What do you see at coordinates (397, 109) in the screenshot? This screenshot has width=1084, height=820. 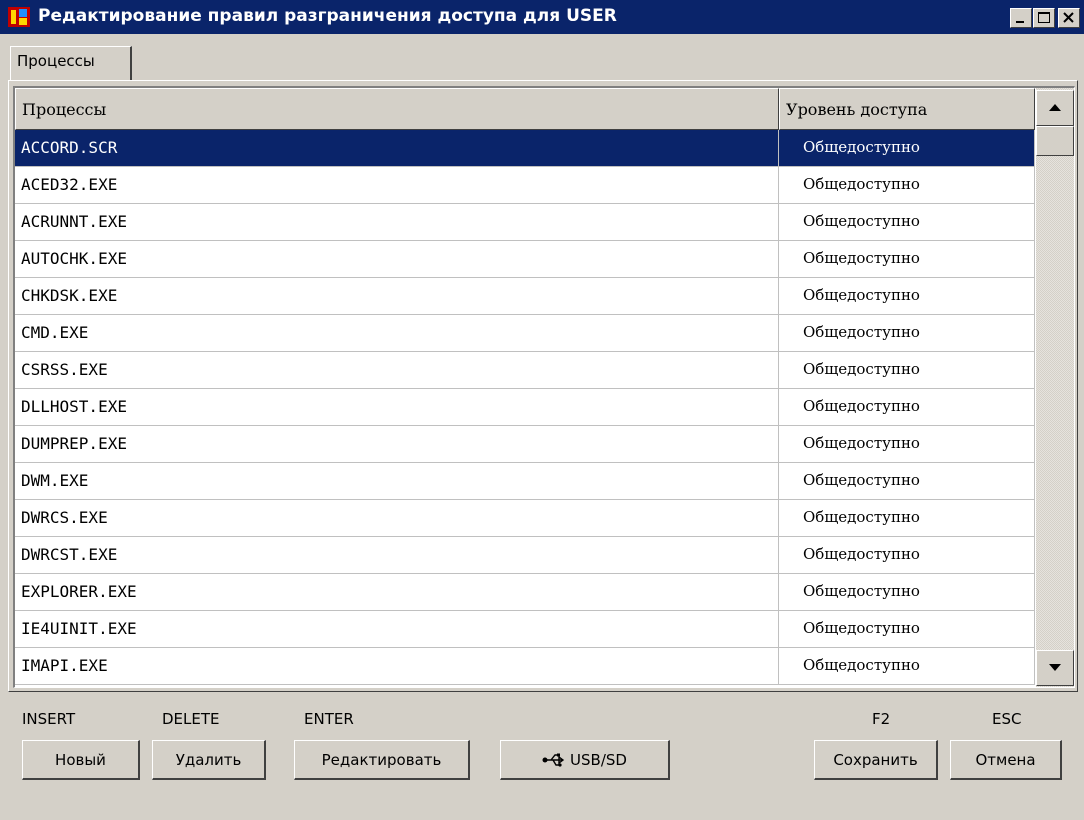 I see `column-header-processes: Процессы` at bounding box center [397, 109].